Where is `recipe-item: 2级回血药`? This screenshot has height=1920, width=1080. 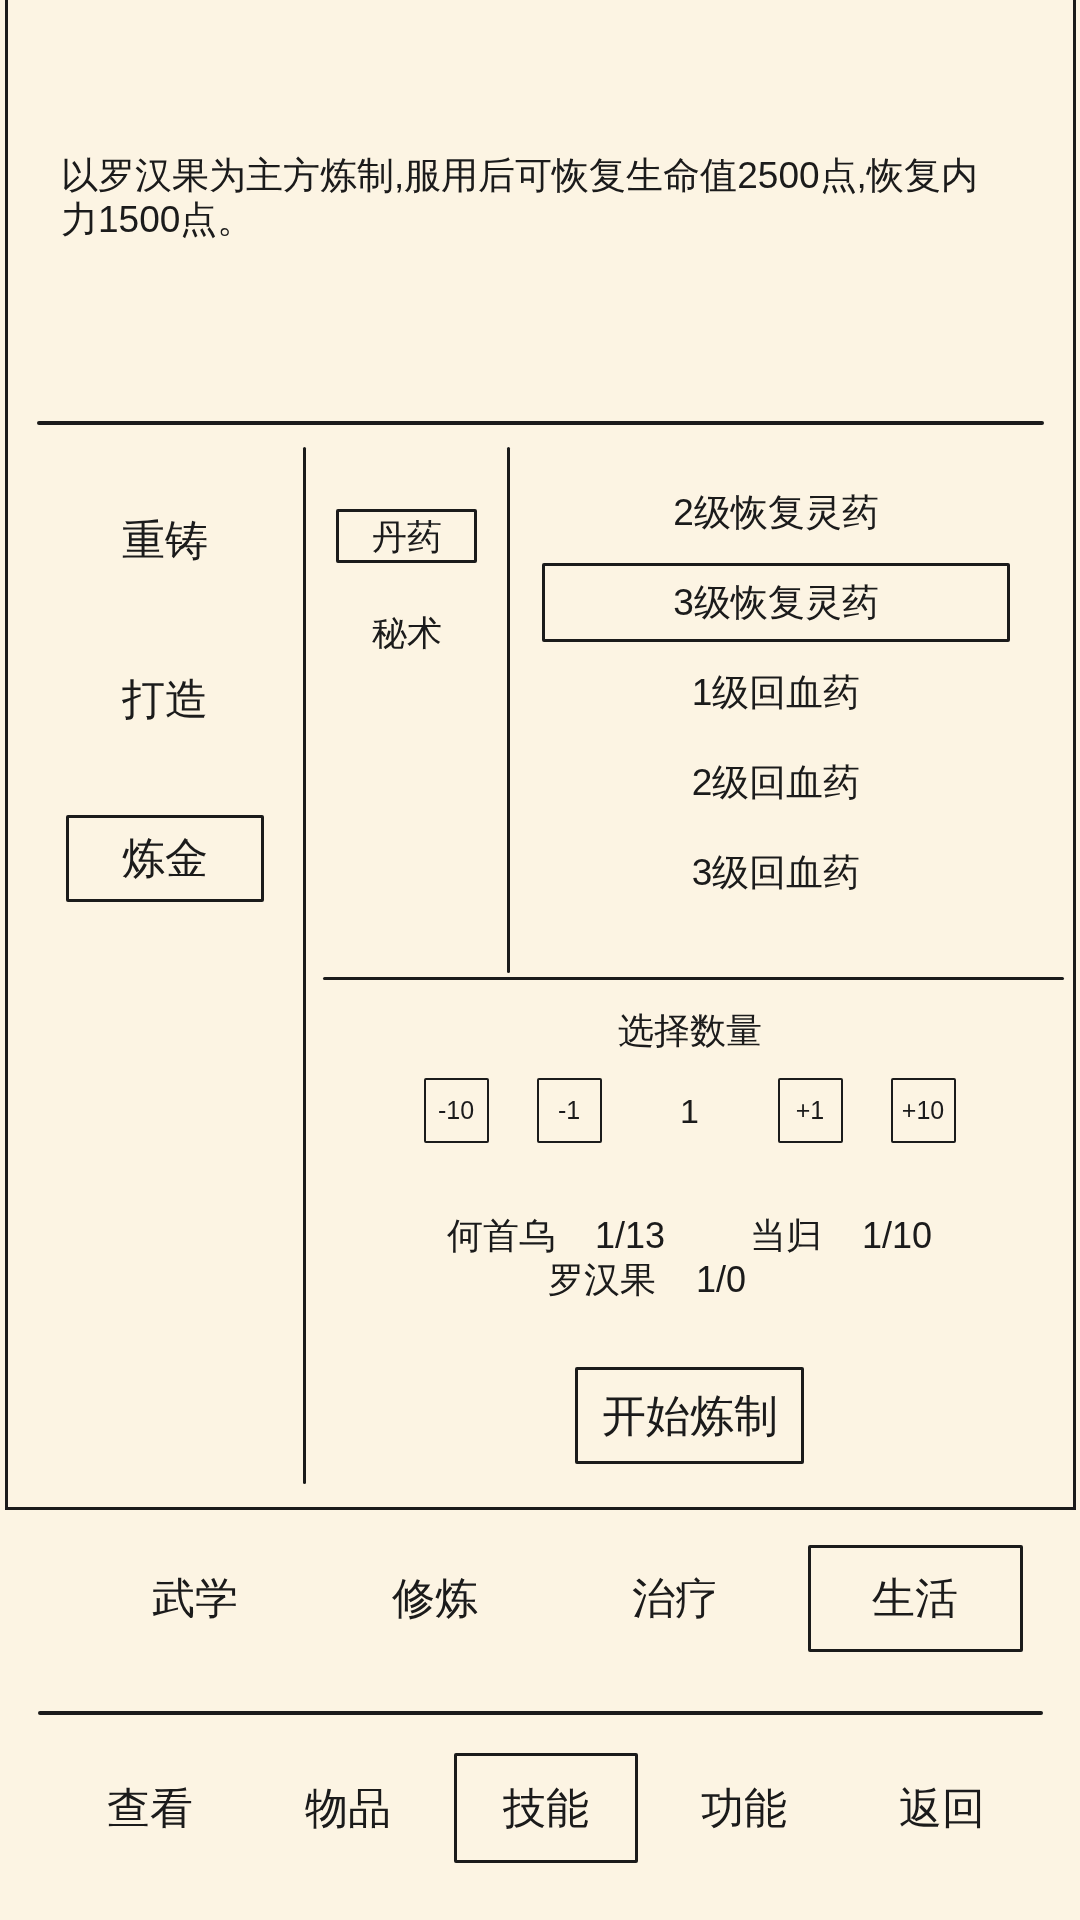 recipe-item: 2级回血药 is located at coordinates (776, 782).